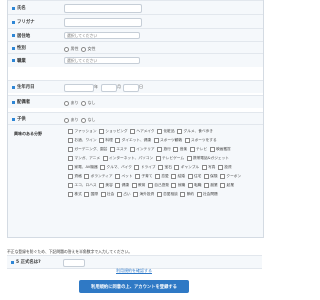 This screenshot has height=300, width=320. I want to click on interest-checkbox: 占い, so click(123, 194).